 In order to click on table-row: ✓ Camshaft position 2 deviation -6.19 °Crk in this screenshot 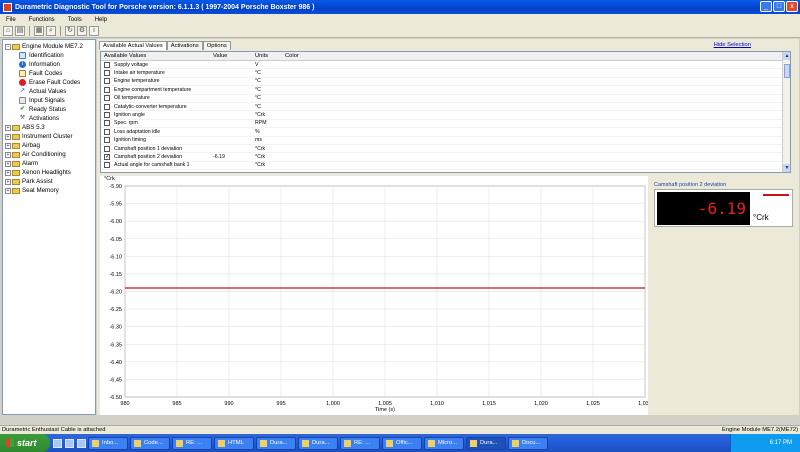, I will do `click(445, 157)`.